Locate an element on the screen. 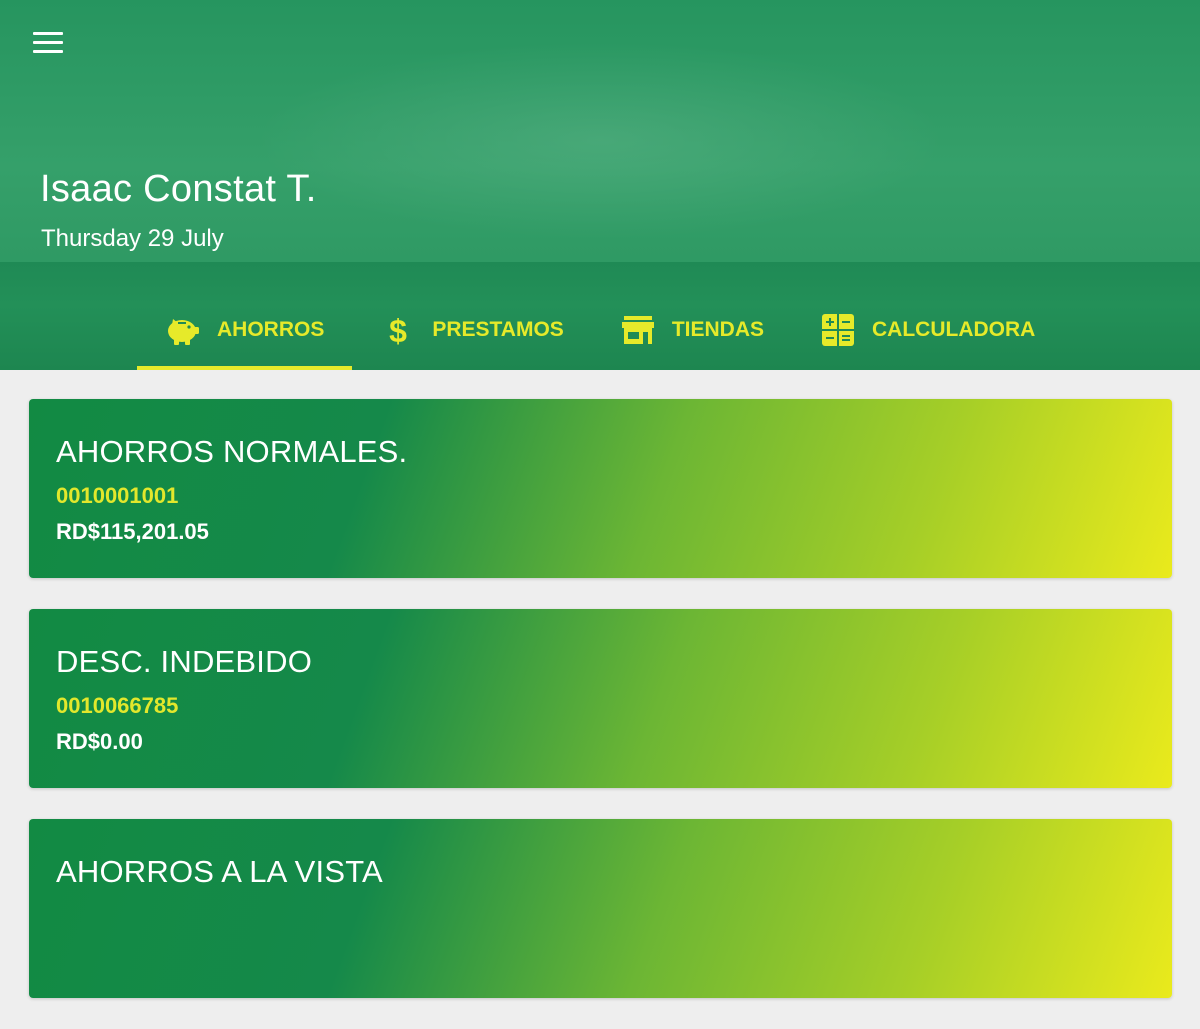  account-title: AHORROS NORMALES. is located at coordinates (232, 451).